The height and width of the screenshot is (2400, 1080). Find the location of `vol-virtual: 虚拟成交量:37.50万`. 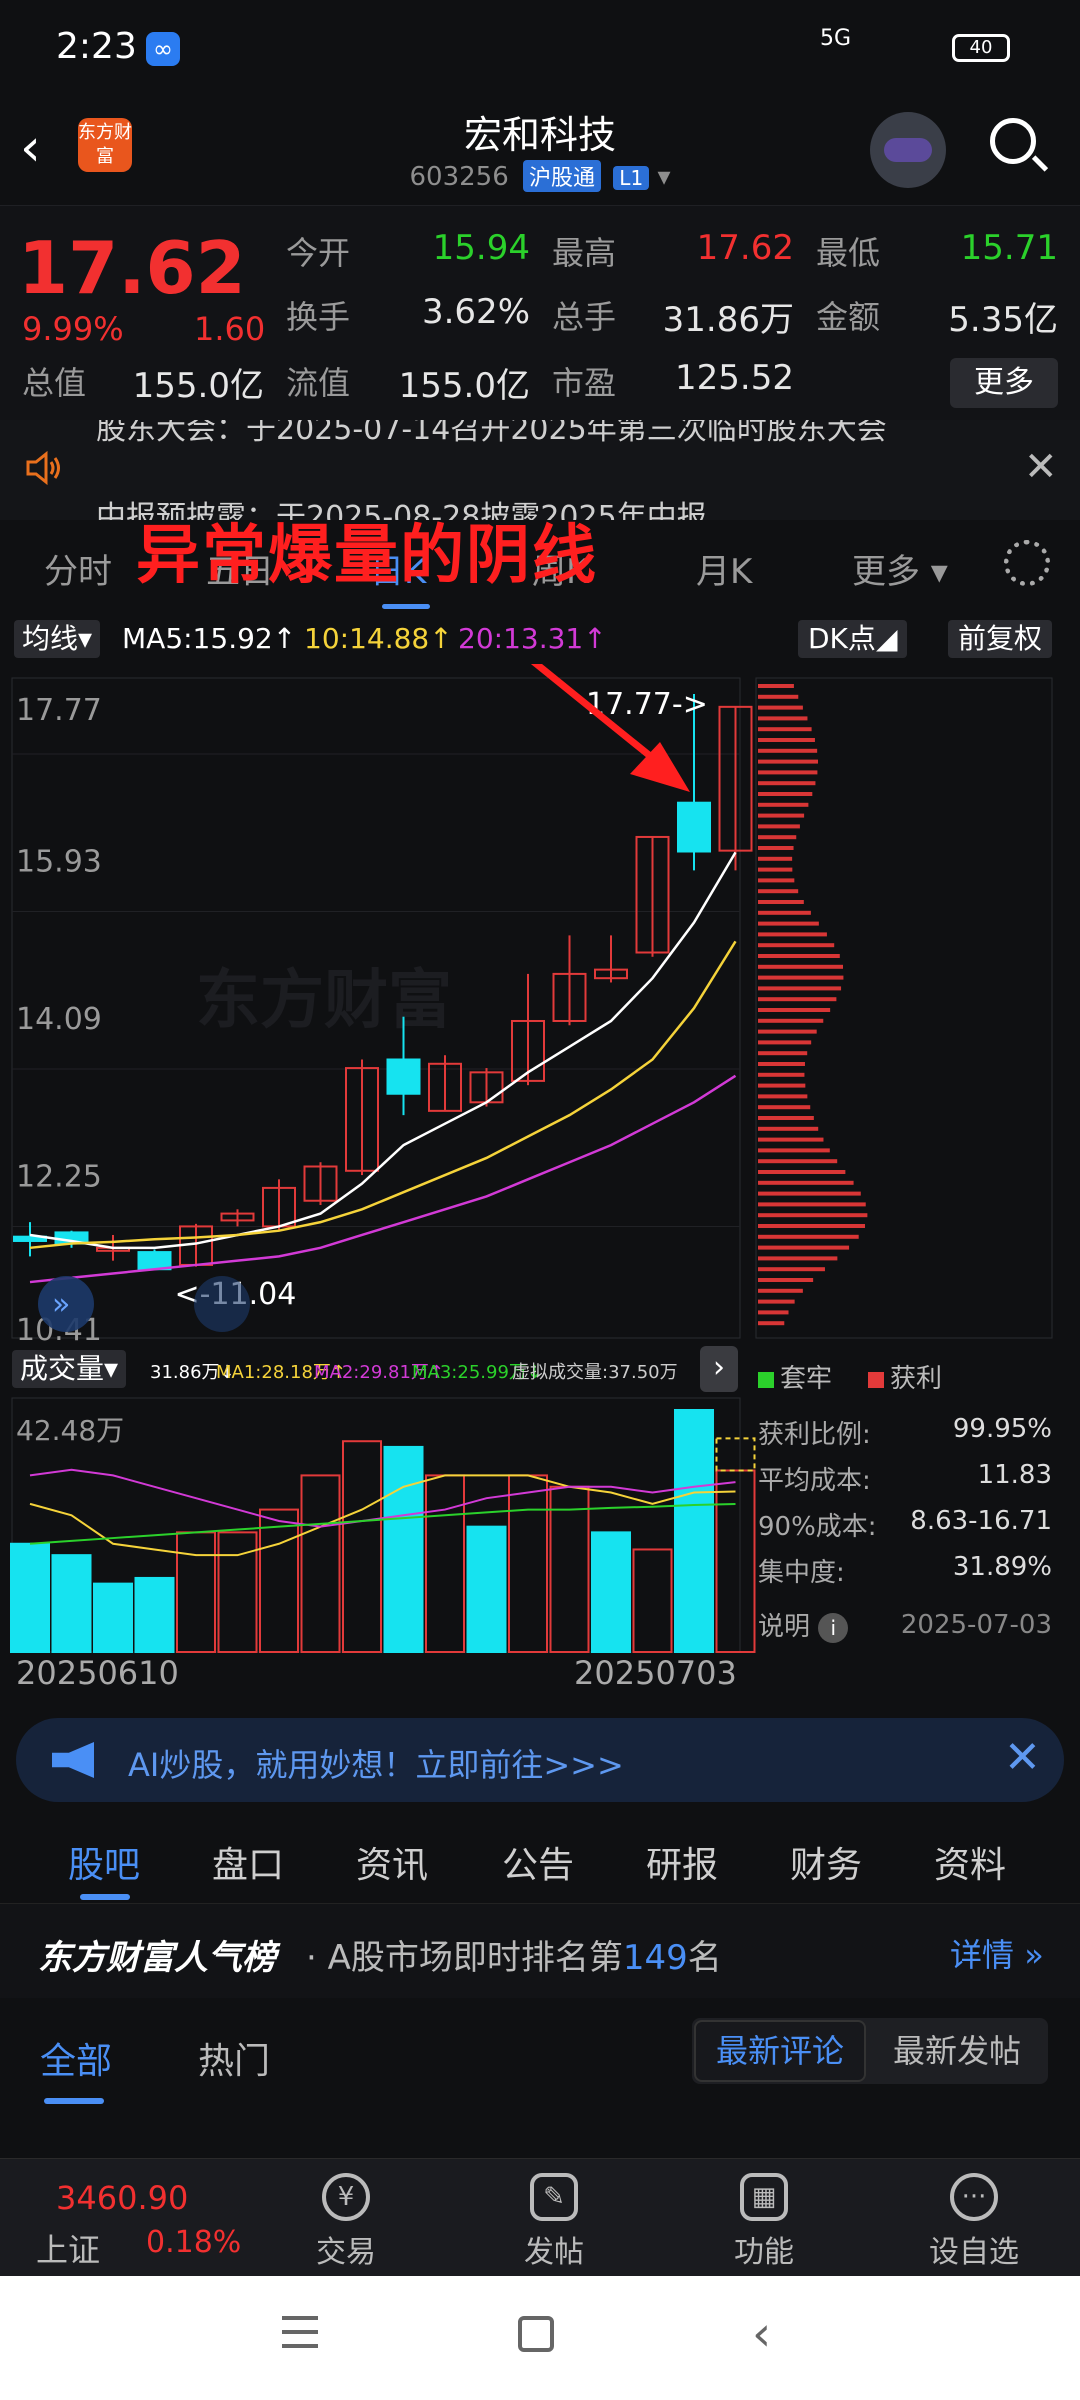

vol-virtual: 虚拟成交量:37.50万 is located at coordinates (595, 1372).